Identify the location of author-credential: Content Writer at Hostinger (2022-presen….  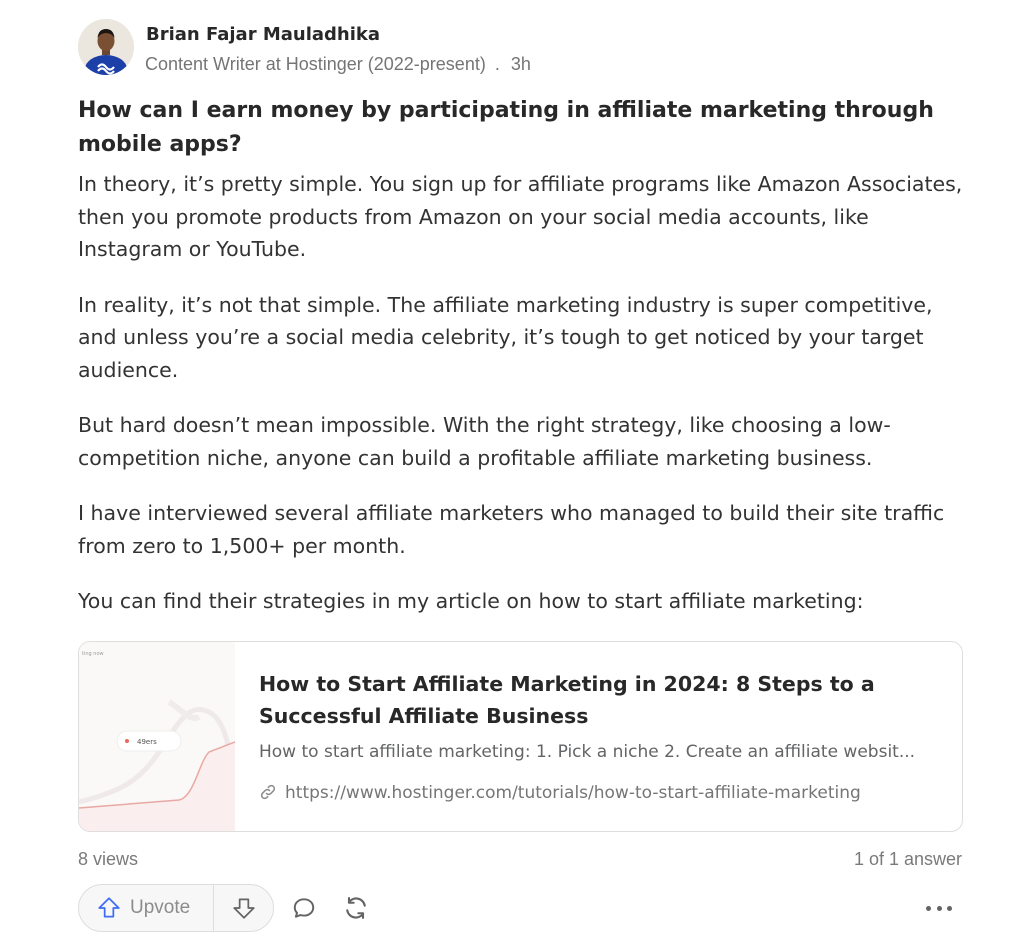
(315, 64).